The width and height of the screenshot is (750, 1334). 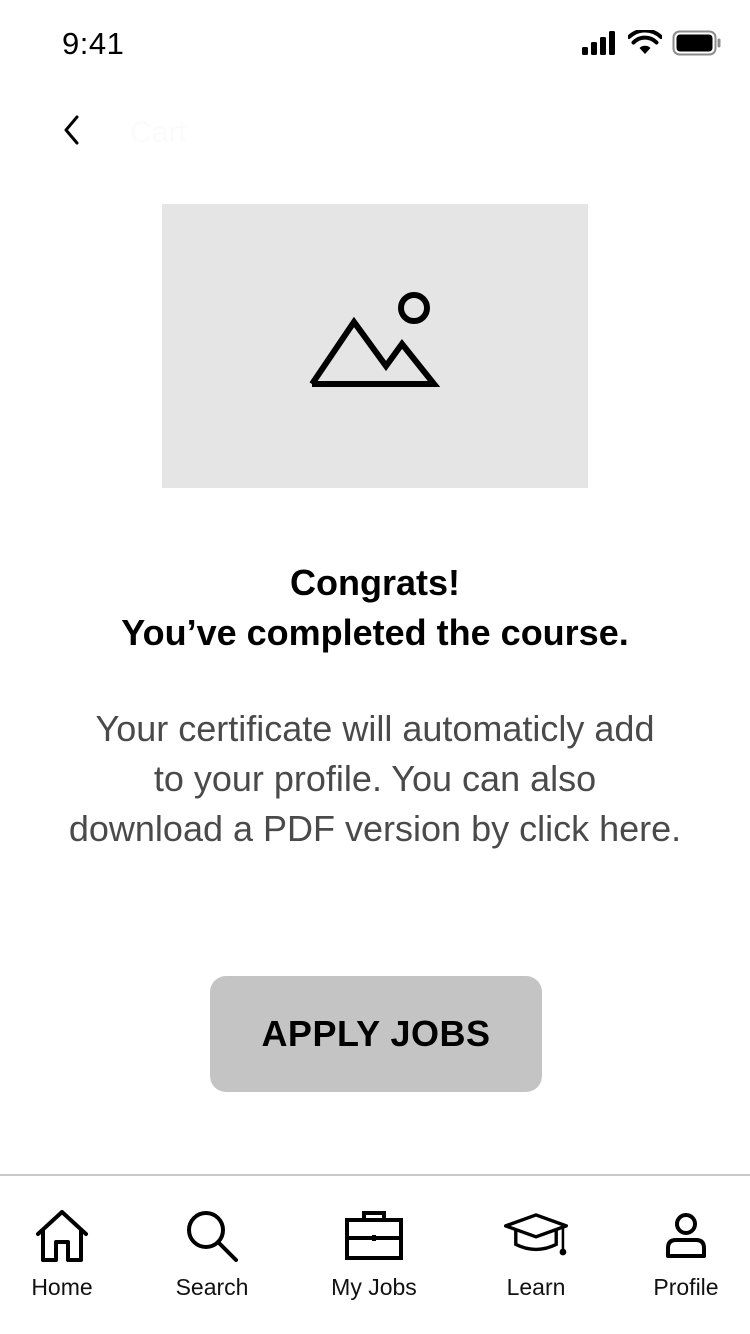 What do you see at coordinates (600, 45) in the screenshot?
I see `cellular-signal-icon` at bounding box center [600, 45].